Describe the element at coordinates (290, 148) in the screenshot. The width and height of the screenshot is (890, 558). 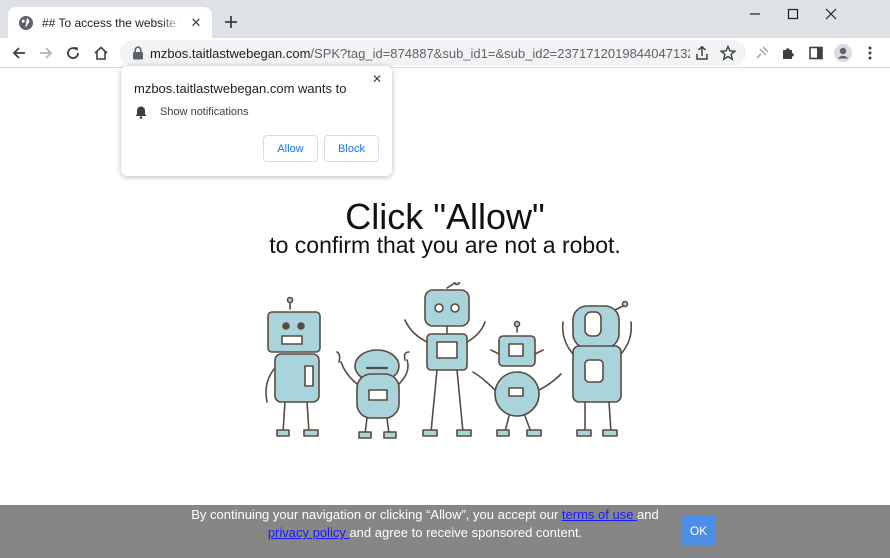
I see `allow-button: Allow` at that location.